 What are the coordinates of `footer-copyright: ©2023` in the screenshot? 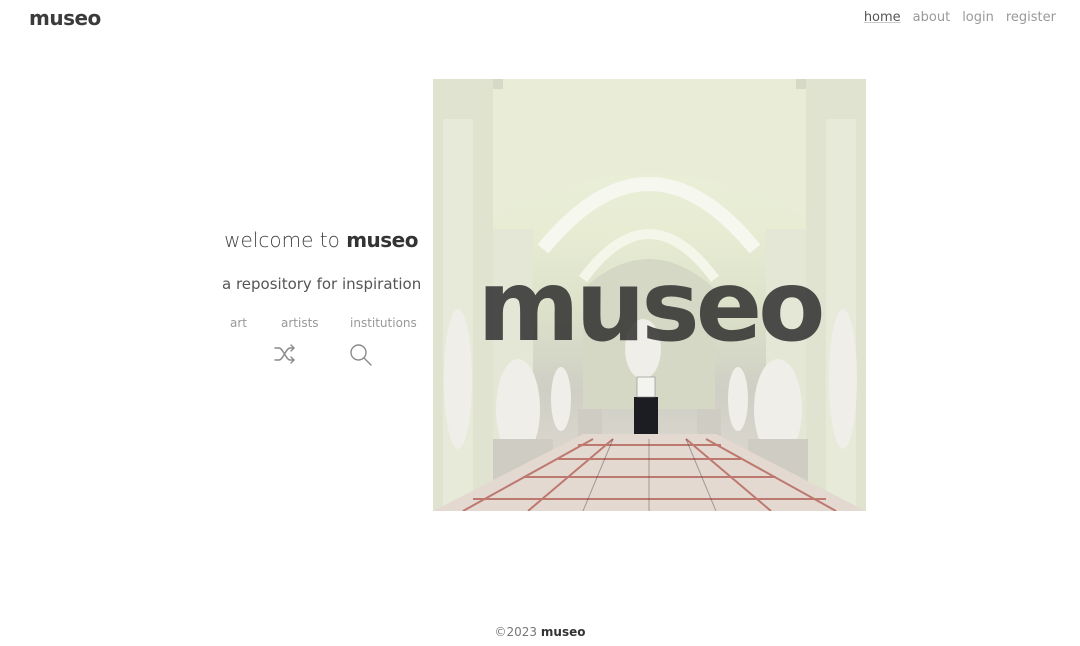 It's located at (517, 632).